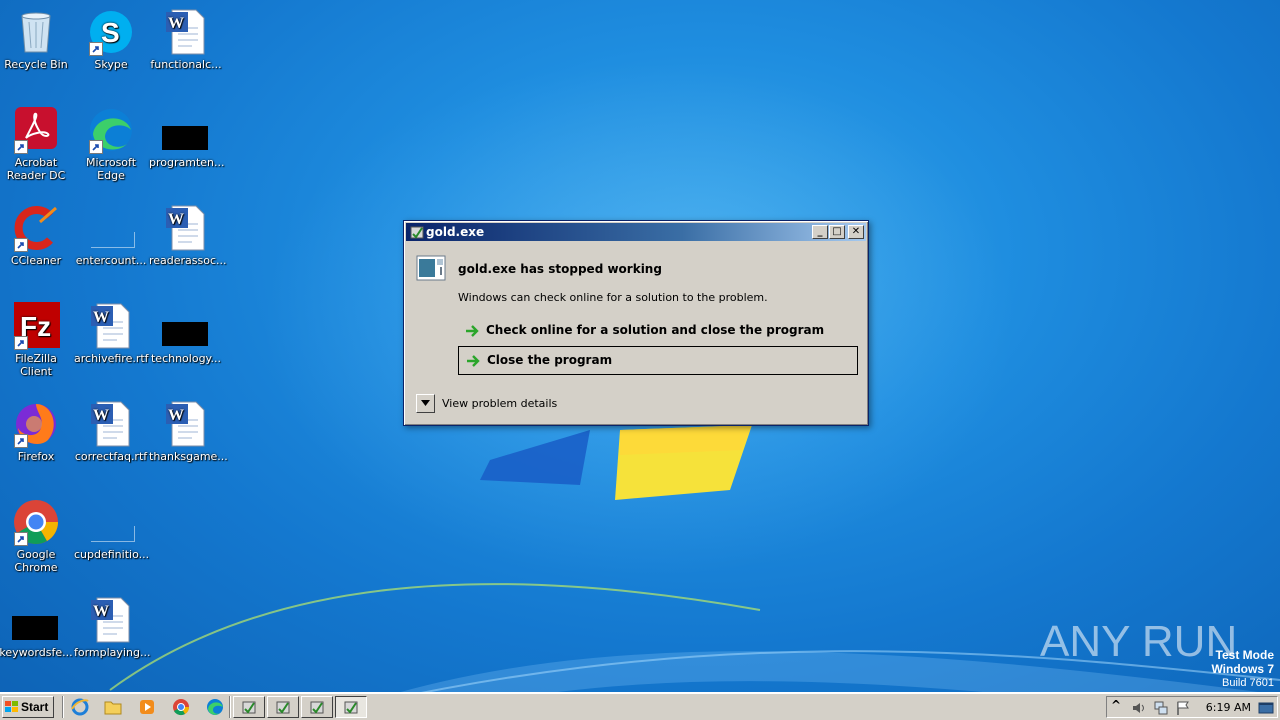 The width and height of the screenshot is (1280, 720). I want to click on chevron-down-icon, so click(425, 403).